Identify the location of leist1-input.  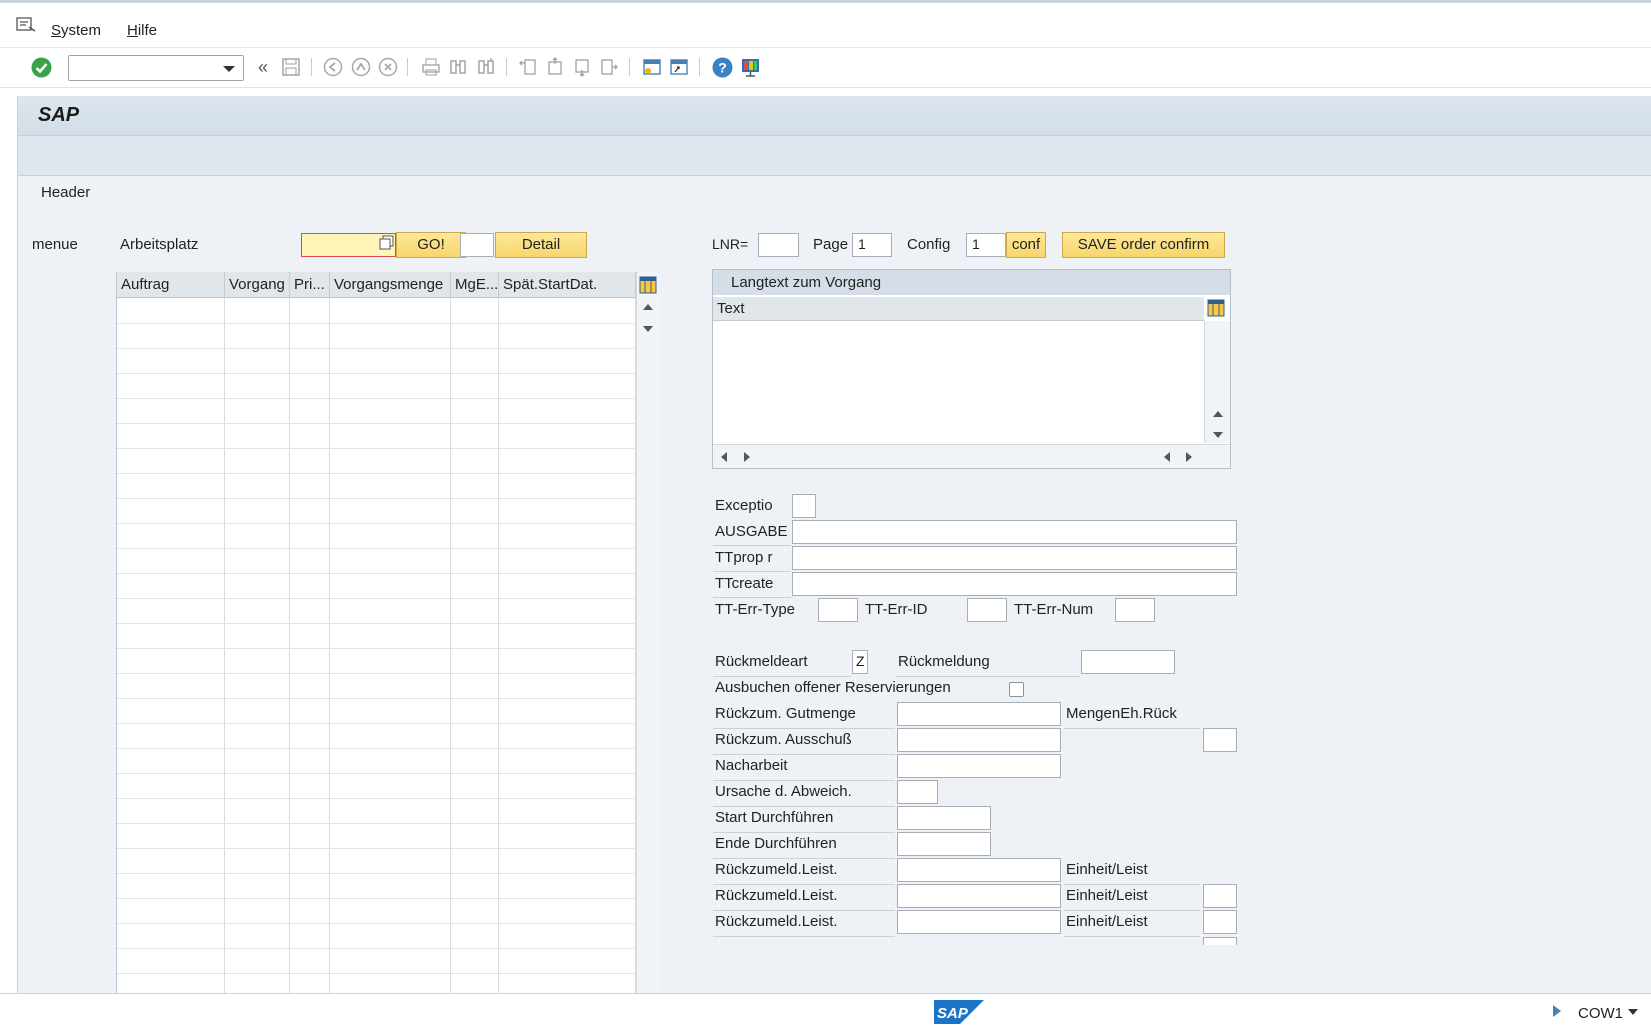
(979, 870).